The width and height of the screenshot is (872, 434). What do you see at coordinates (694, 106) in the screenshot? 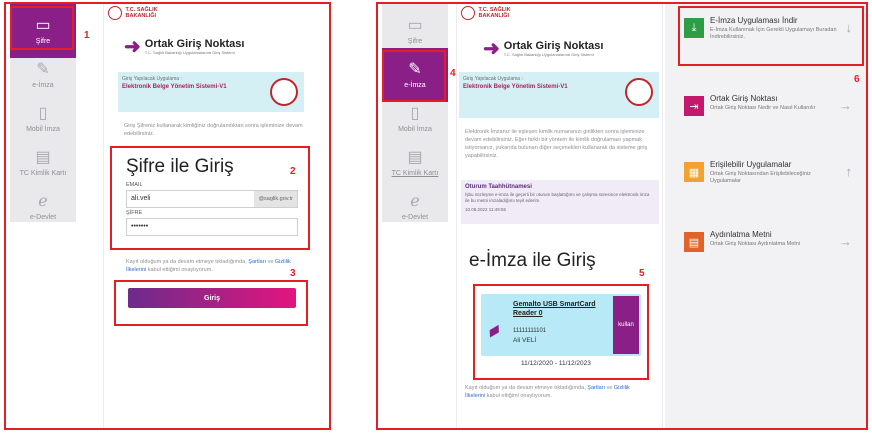
I see `login-icon: ⇥` at bounding box center [694, 106].